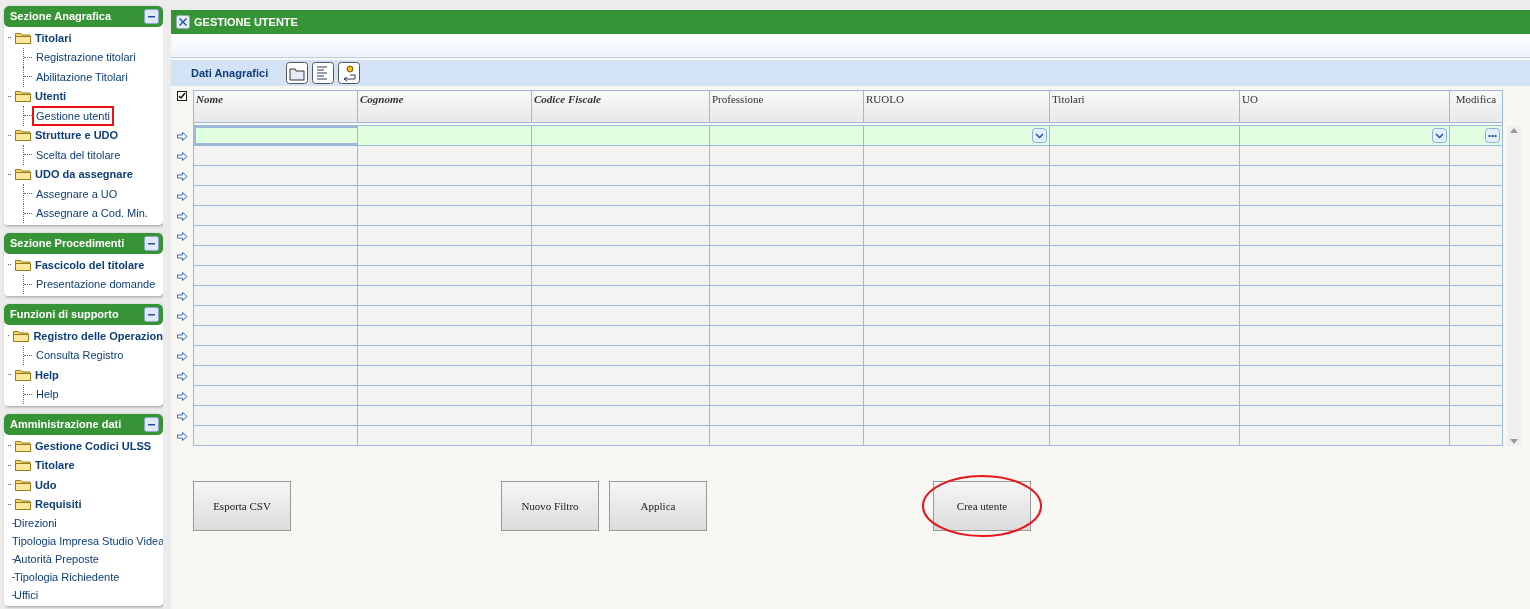 Image resolution: width=1530 pixels, height=609 pixels. I want to click on folder-button-icon, so click(297, 73).